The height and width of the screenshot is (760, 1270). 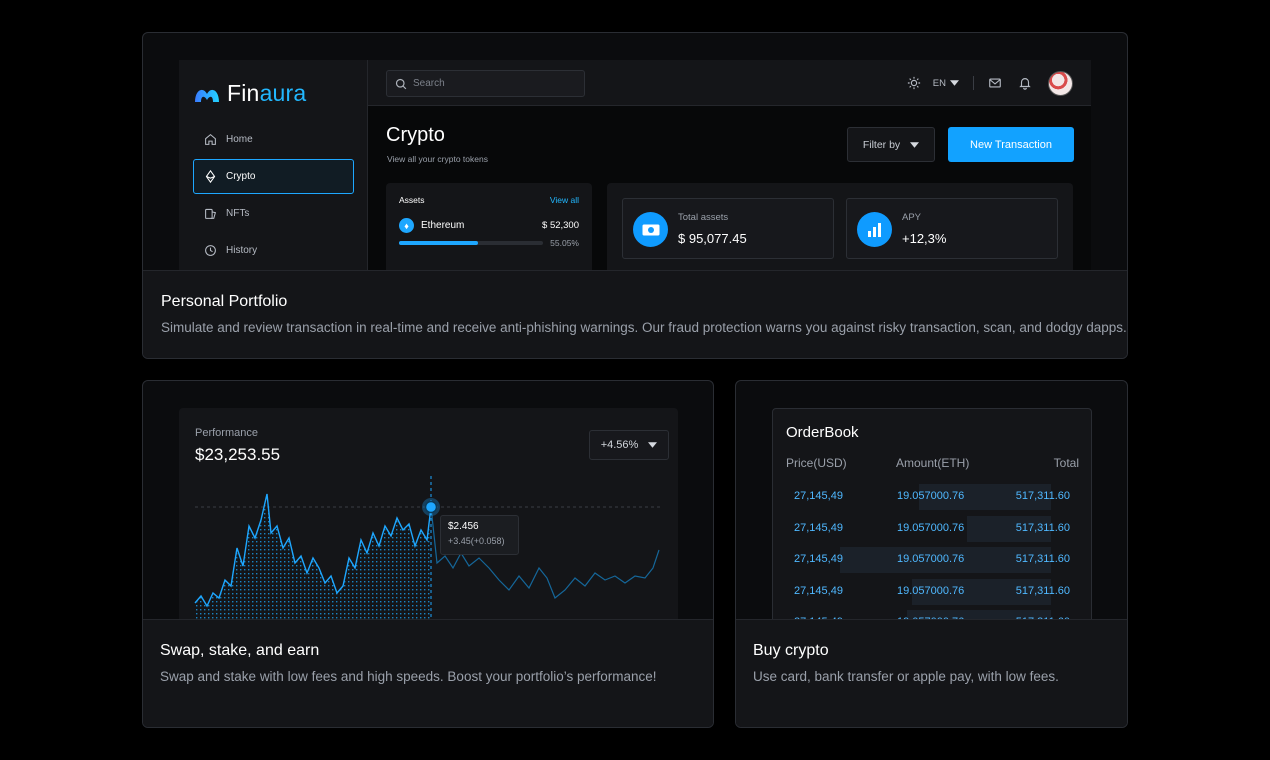 What do you see at coordinates (1011, 144) in the screenshot?
I see `new-transaction-button: New Transaction` at bounding box center [1011, 144].